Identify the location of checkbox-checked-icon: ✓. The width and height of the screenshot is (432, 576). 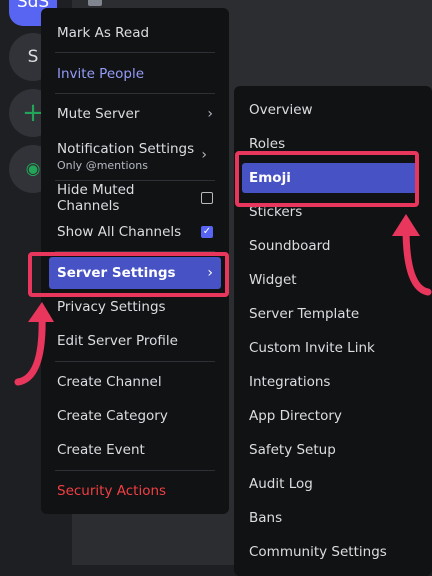
(207, 232).